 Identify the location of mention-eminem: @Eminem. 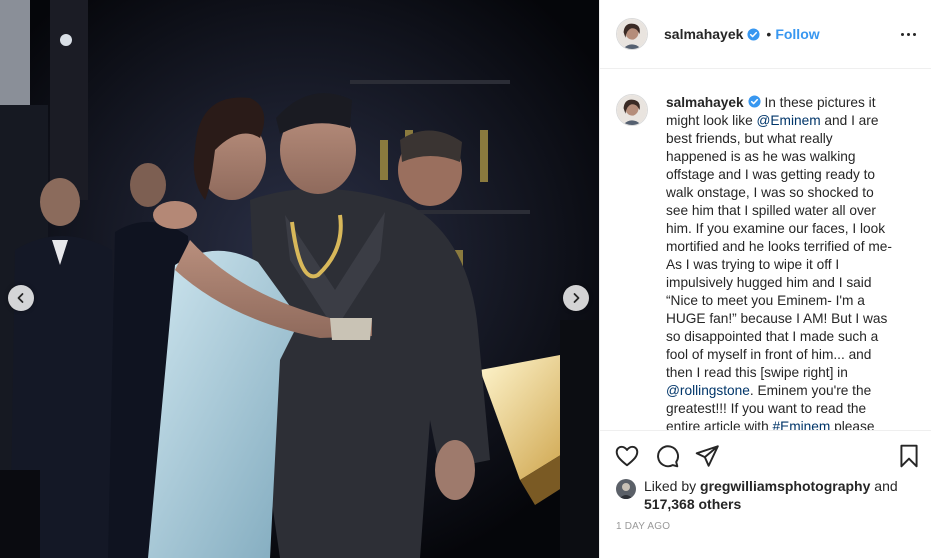
(789, 120).